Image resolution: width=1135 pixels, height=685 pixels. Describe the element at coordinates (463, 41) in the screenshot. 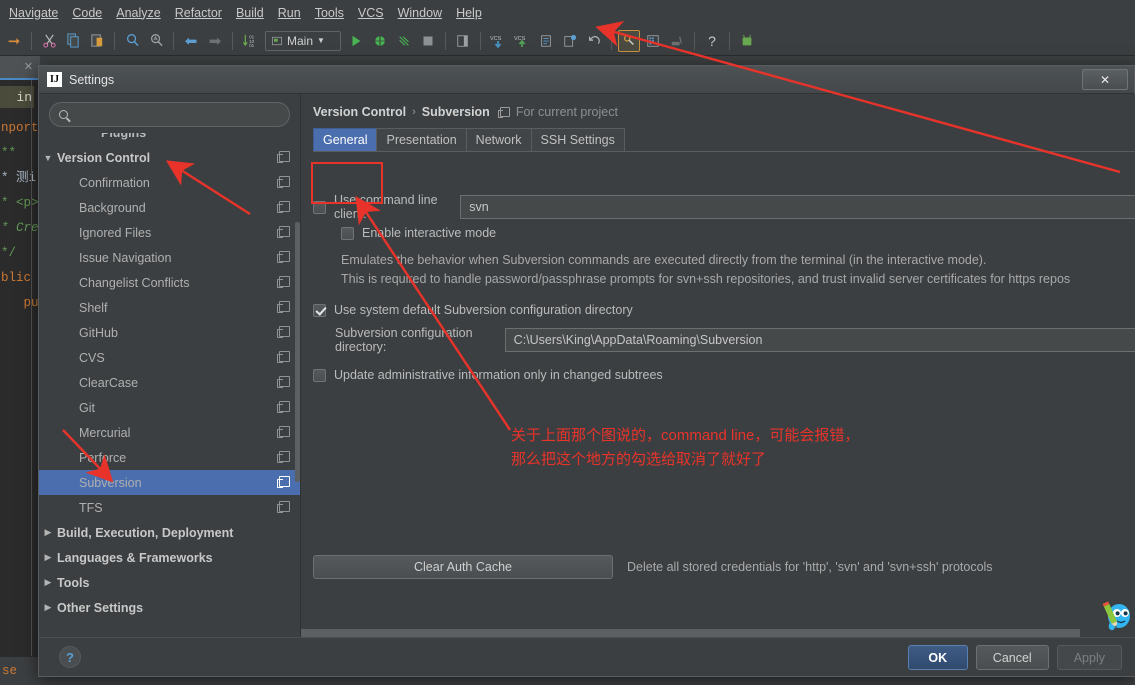

I see `toggle-tool-window-icon` at that location.